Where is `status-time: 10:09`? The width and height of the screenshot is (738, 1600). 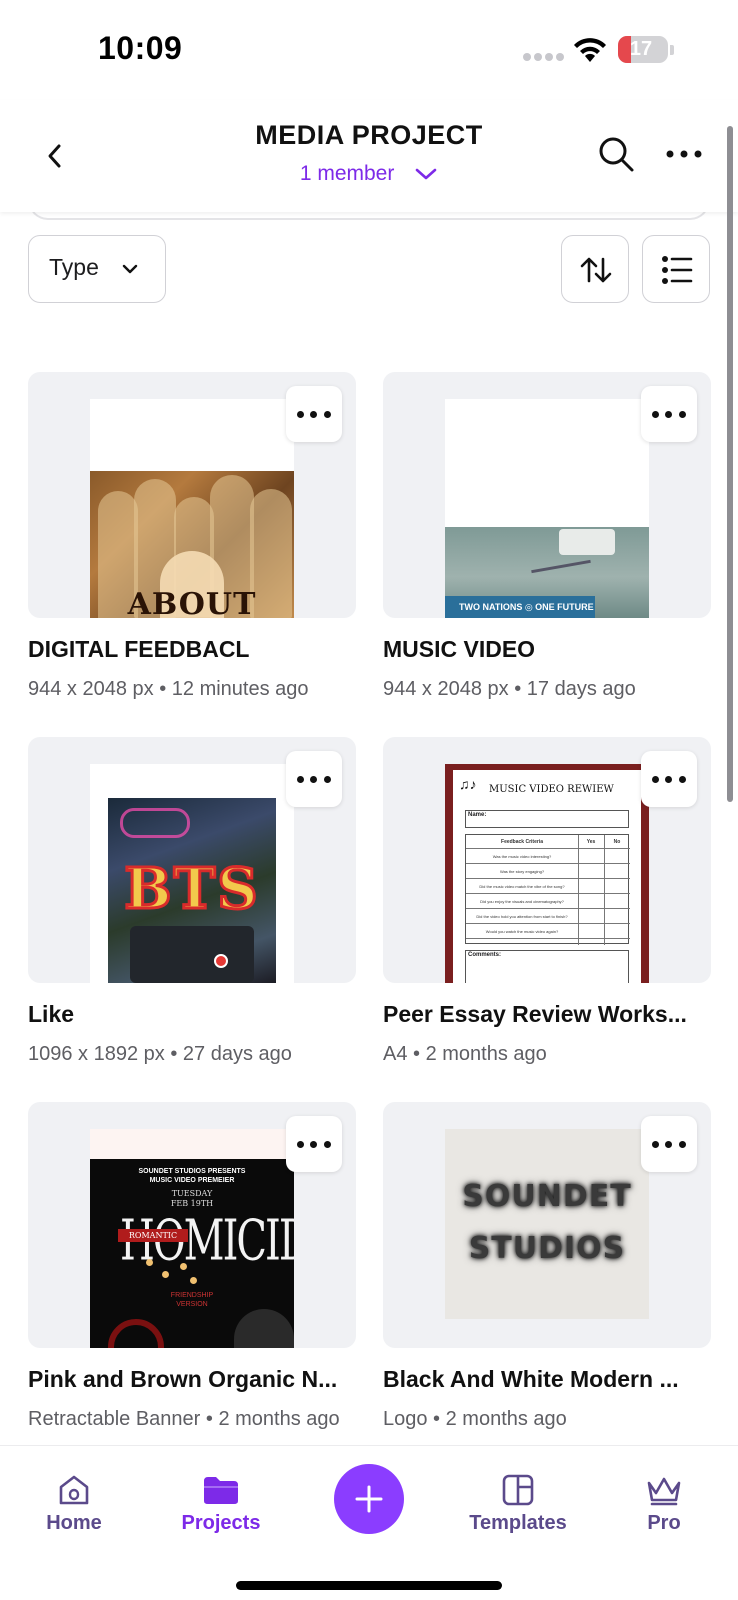
status-time: 10:09 is located at coordinates (140, 48).